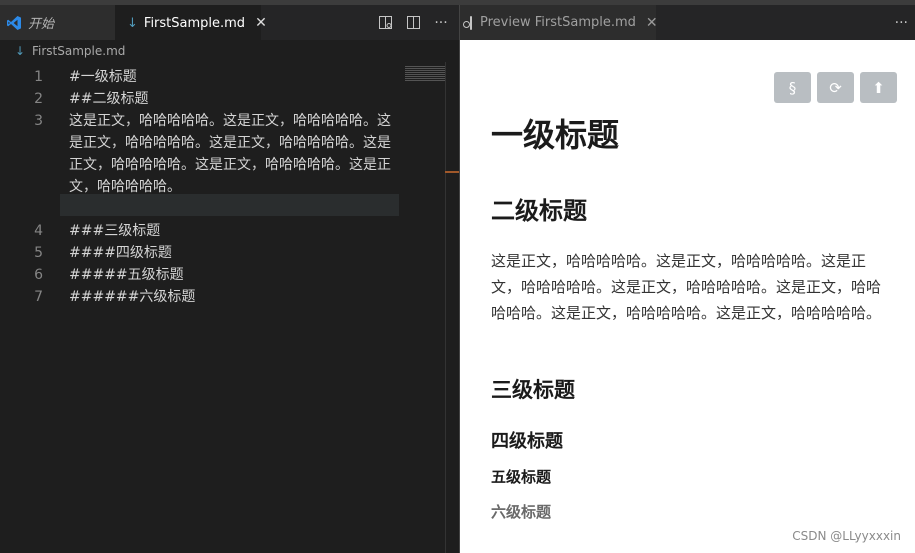  I want to click on tab-preview: Preview FirstSample.md ✕, so click(559, 22).